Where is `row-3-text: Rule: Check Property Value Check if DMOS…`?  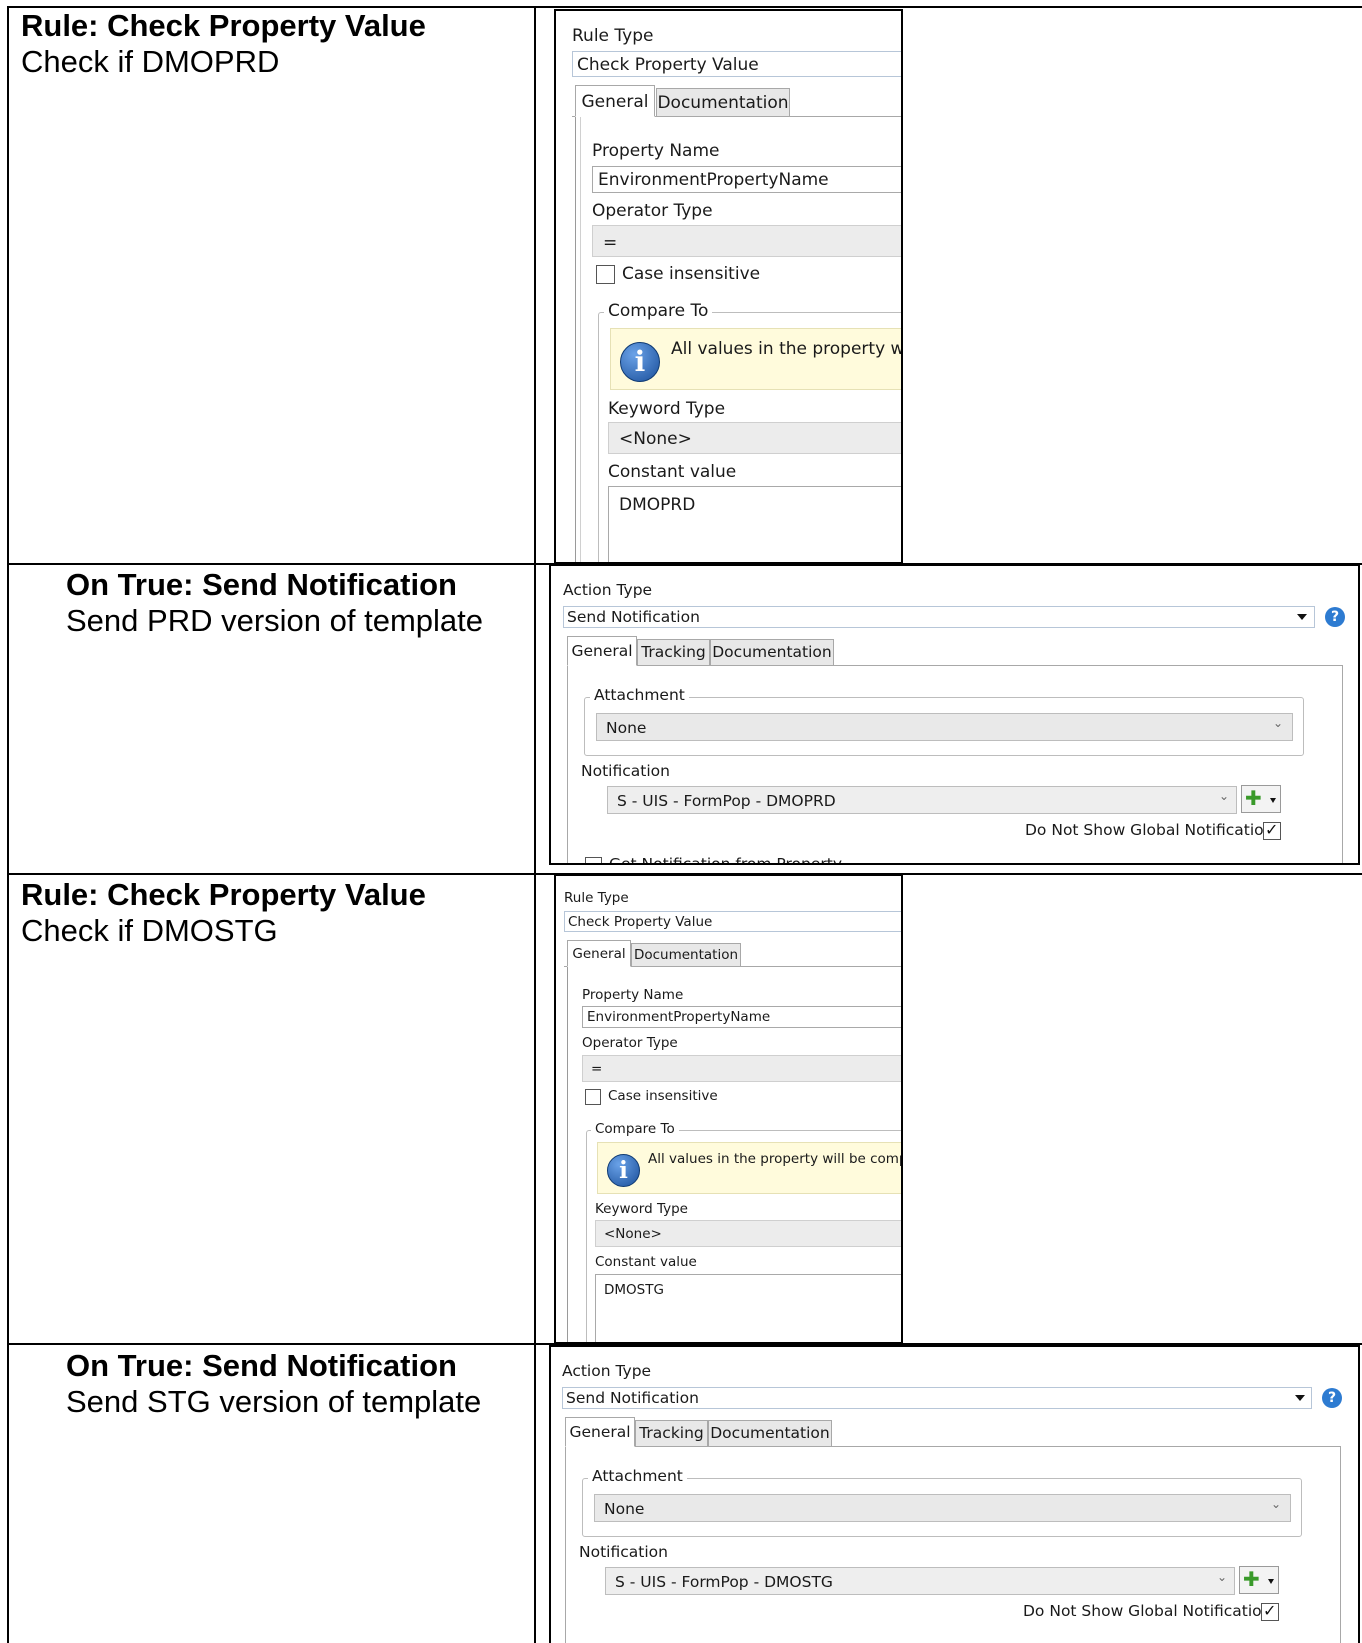 row-3-text: Rule: Check Property Value Check if DMOS… is located at coordinates (223, 913).